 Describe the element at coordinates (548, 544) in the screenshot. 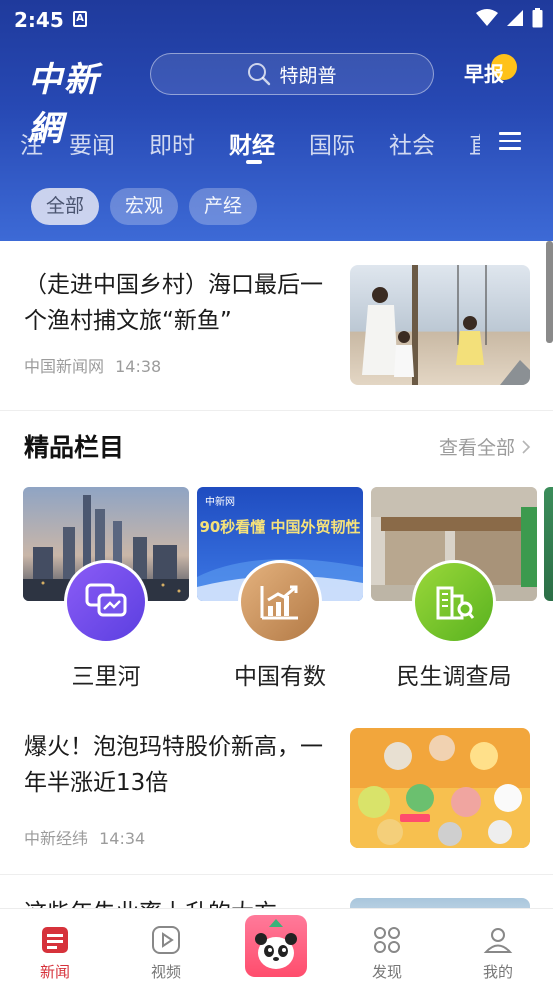

I see `column-card-partial` at that location.